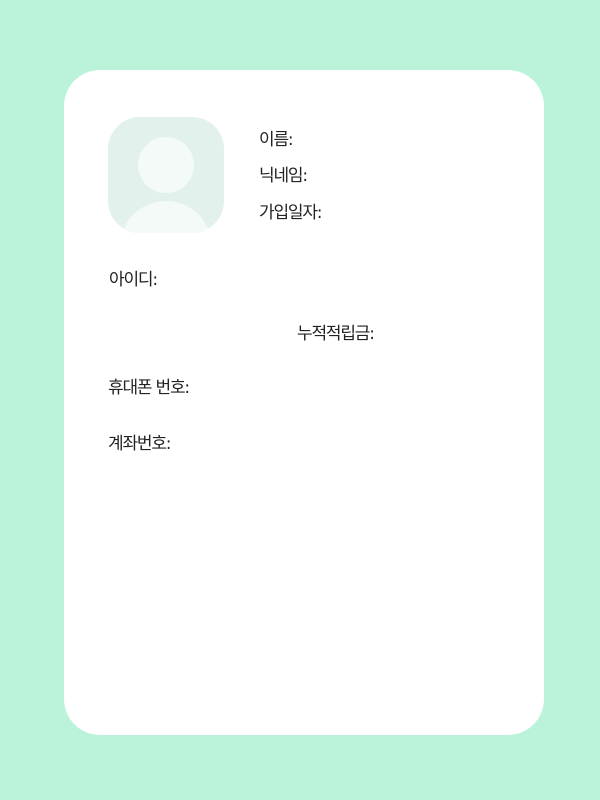 This screenshot has height=800, width=600. Describe the element at coordinates (291, 213) in the screenshot. I see `join-date-label: 가입일자:` at that location.